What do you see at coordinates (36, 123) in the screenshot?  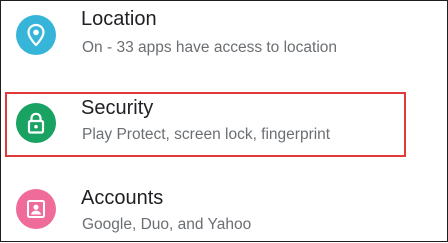 I see `lock-icon` at bounding box center [36, 123].